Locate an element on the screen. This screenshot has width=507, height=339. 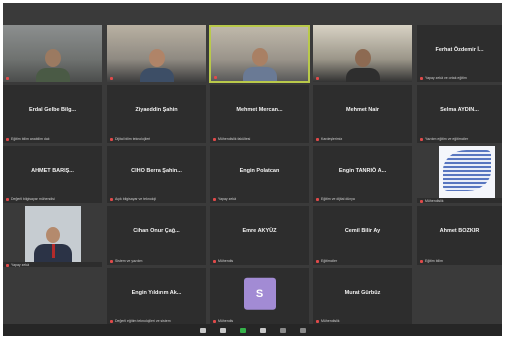
more-button is located at coordinates (302, 330).